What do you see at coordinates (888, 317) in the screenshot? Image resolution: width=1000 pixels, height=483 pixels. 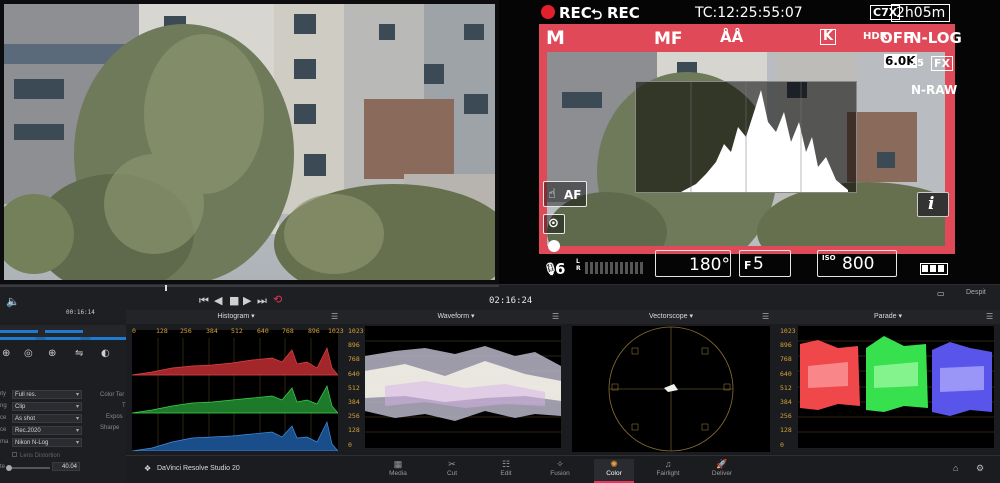 I see `parade-header: Parade ▾` at bounding box center [888, 317].